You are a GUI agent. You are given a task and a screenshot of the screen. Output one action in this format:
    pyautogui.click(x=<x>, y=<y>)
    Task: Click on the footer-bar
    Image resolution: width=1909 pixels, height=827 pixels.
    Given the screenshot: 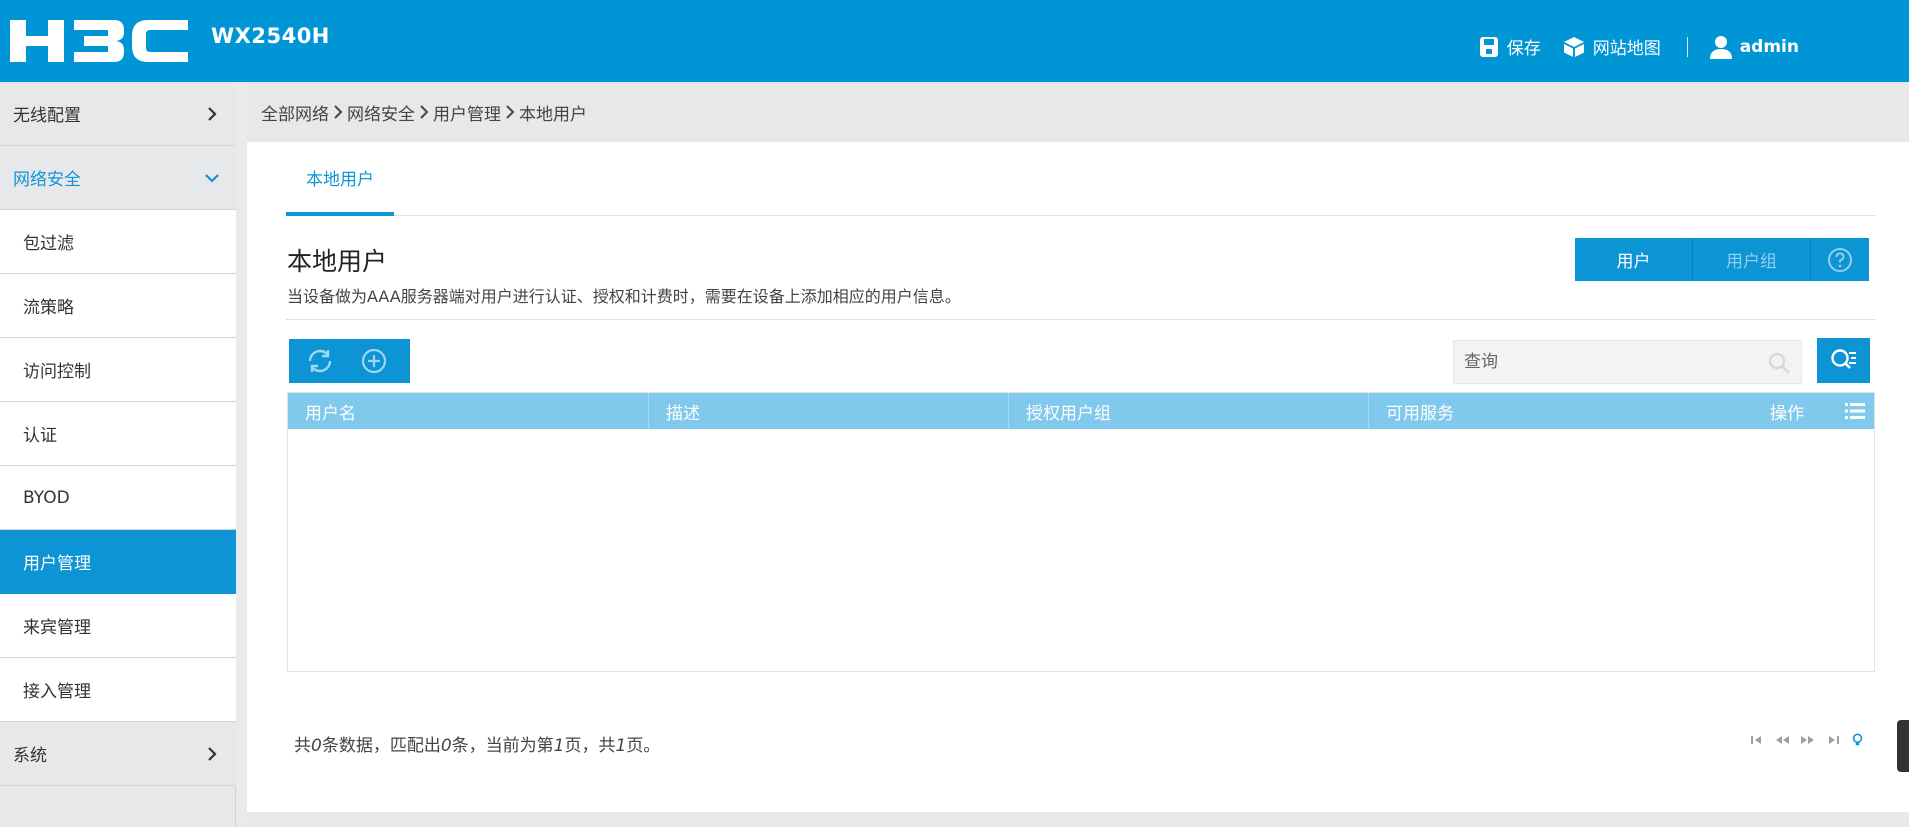 What is the action you would take?
    pyautogui.click(x=1078, y=819)
    